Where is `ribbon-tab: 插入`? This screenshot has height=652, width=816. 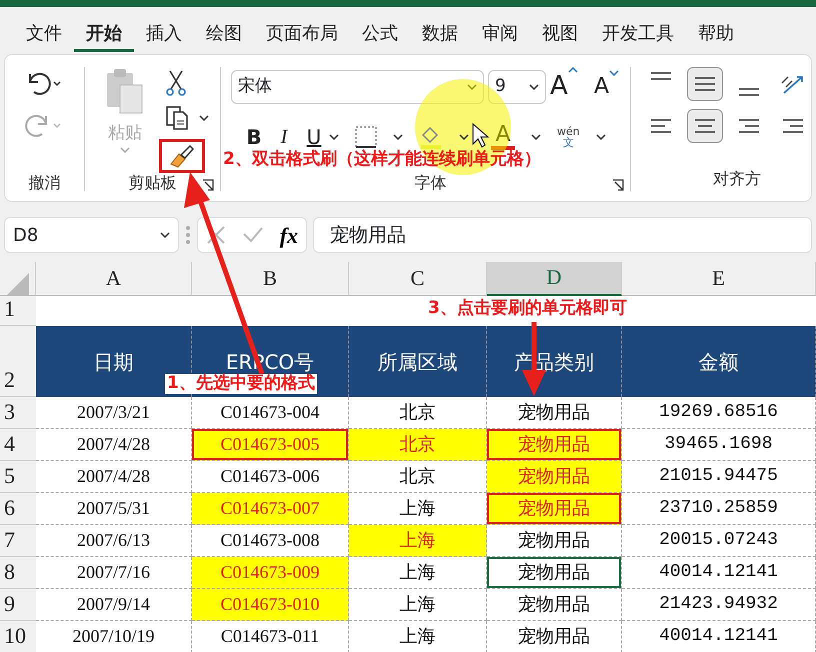 ribbon-tab: 插入 is located at coordinates (164, 34).